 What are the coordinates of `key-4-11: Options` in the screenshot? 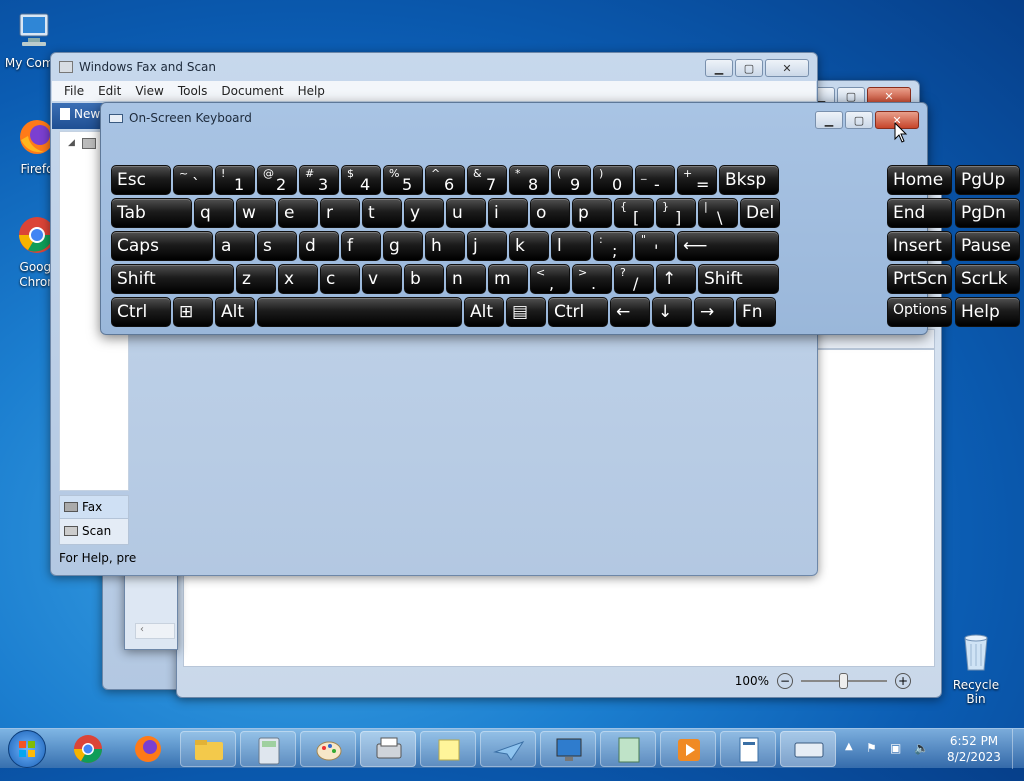 It's located at (919, 312).